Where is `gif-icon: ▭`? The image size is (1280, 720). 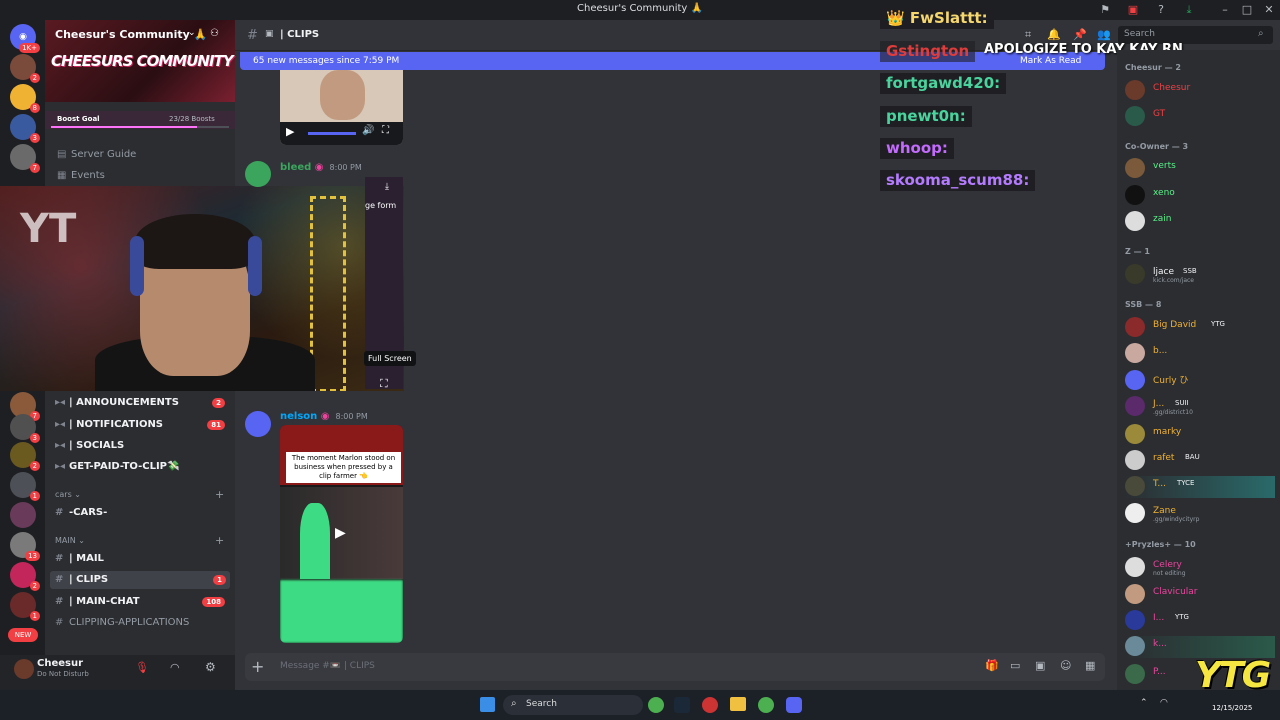
gif-icon: ▭ is located at coordinates (1015, 665).